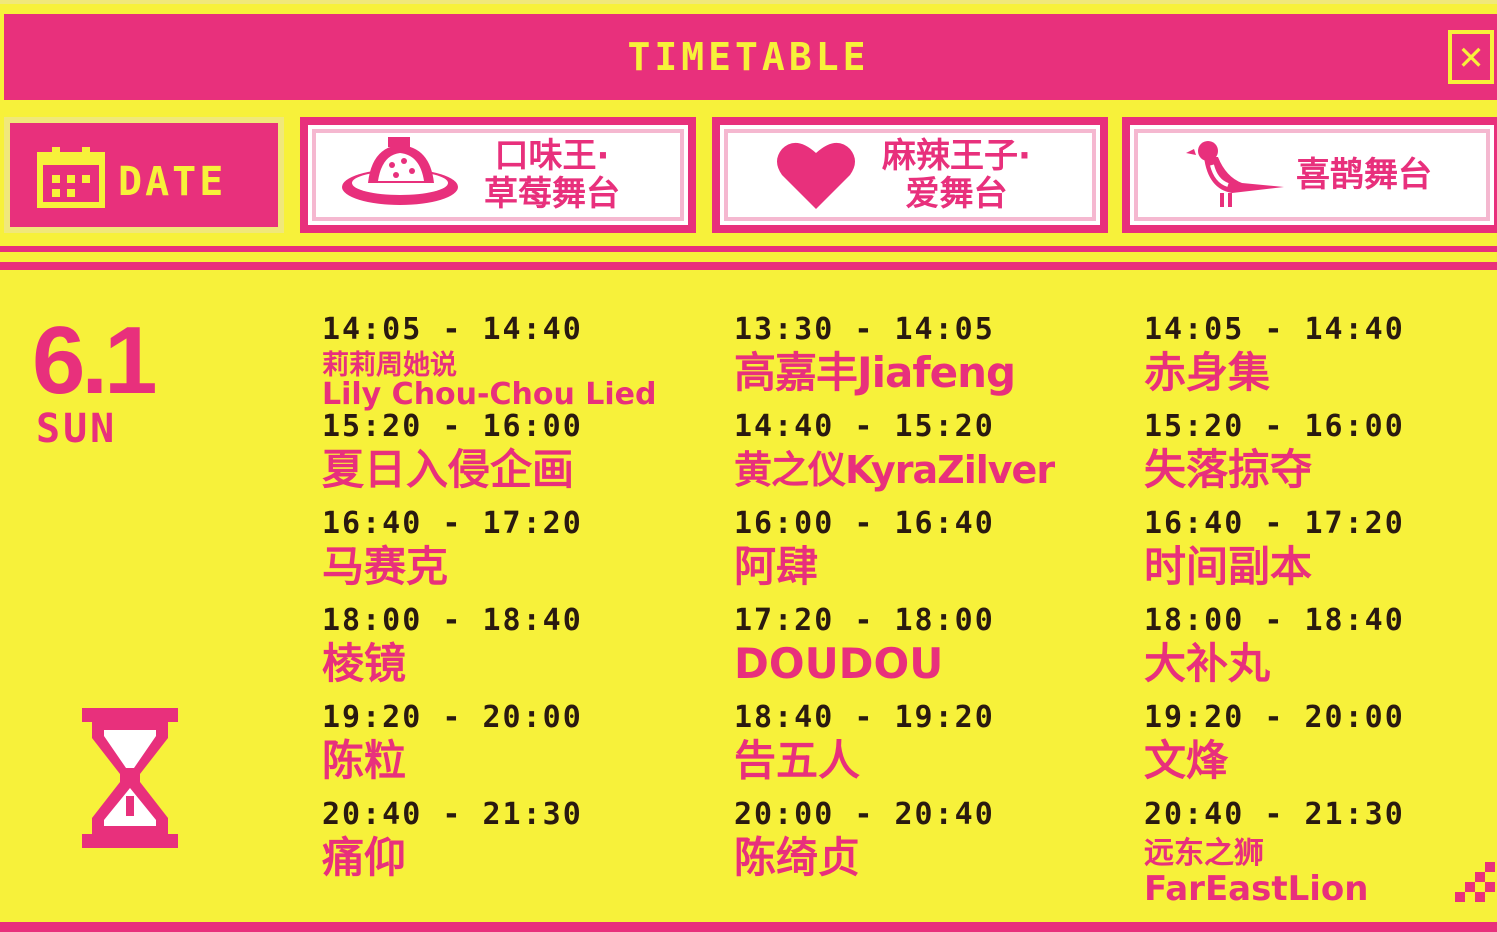  I want to click on hourglass-icon, so click(130, 778).